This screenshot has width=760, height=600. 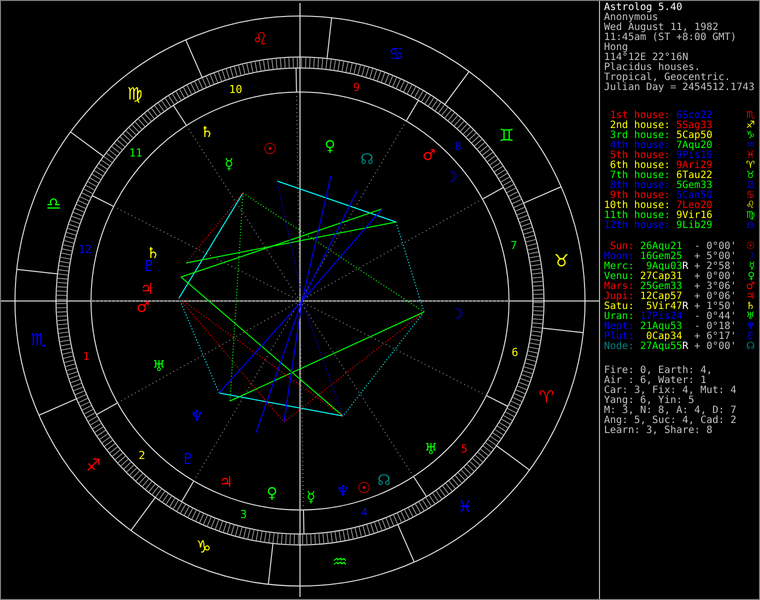 What do you see at coordinates (715, 267) in the screenshot?
I see `planet-latitude: + 2°58'` at bounding box center [715, 267].